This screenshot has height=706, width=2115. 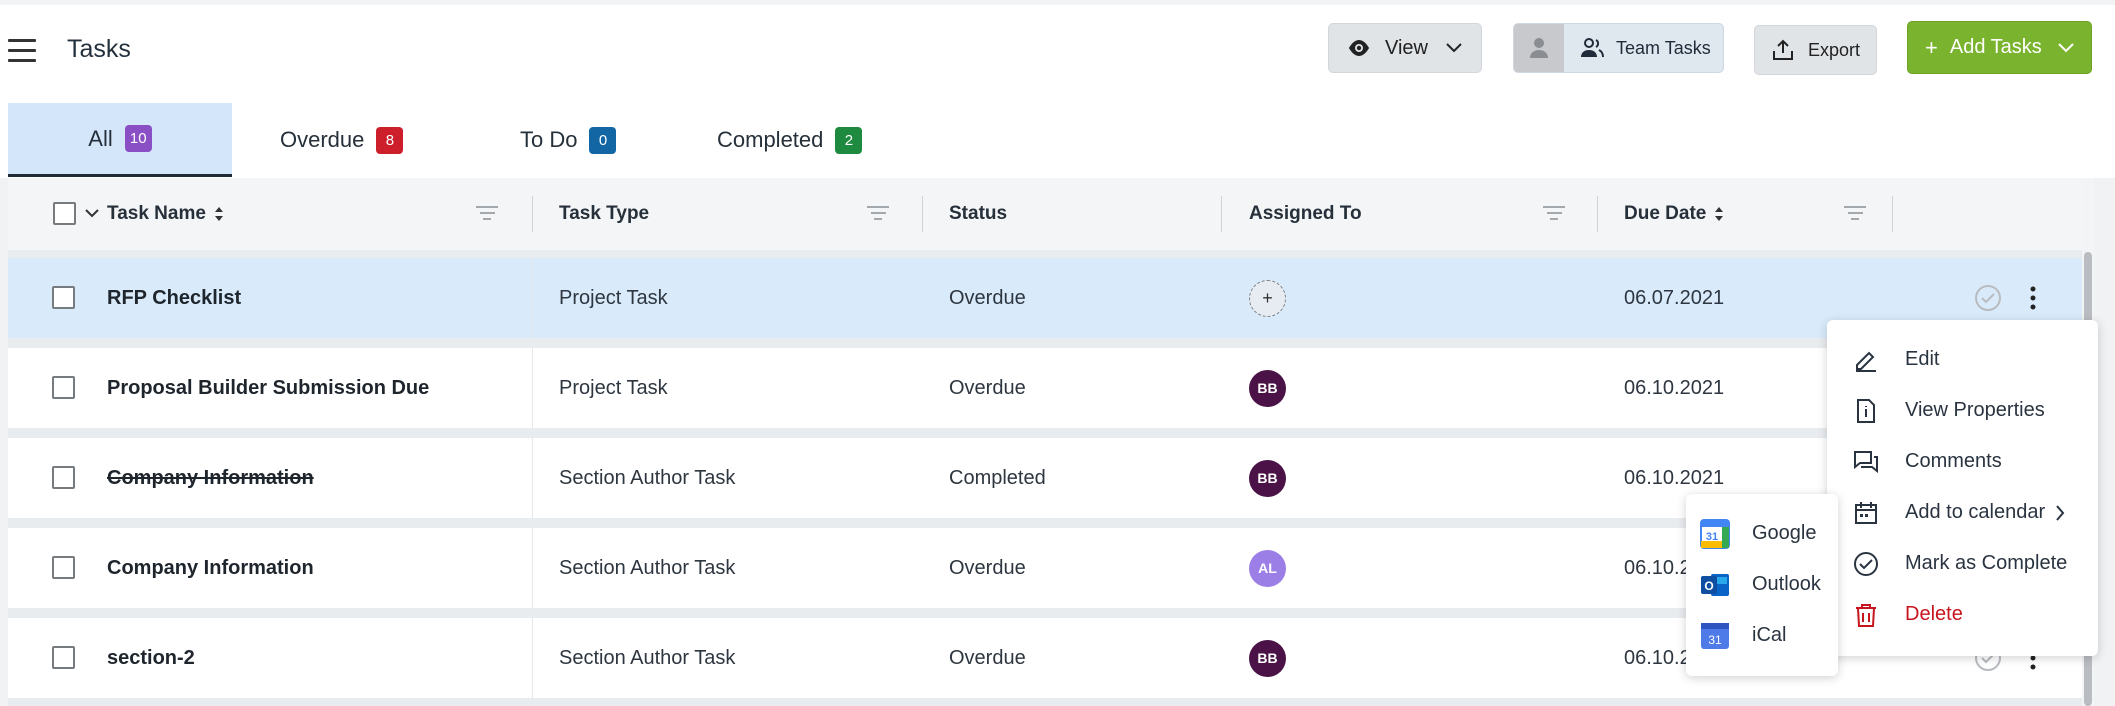 What do you see at coordinates (1267, 298) in the screenshot?
I see `add-assignee-button: +` at bounding box center [1267, 298].